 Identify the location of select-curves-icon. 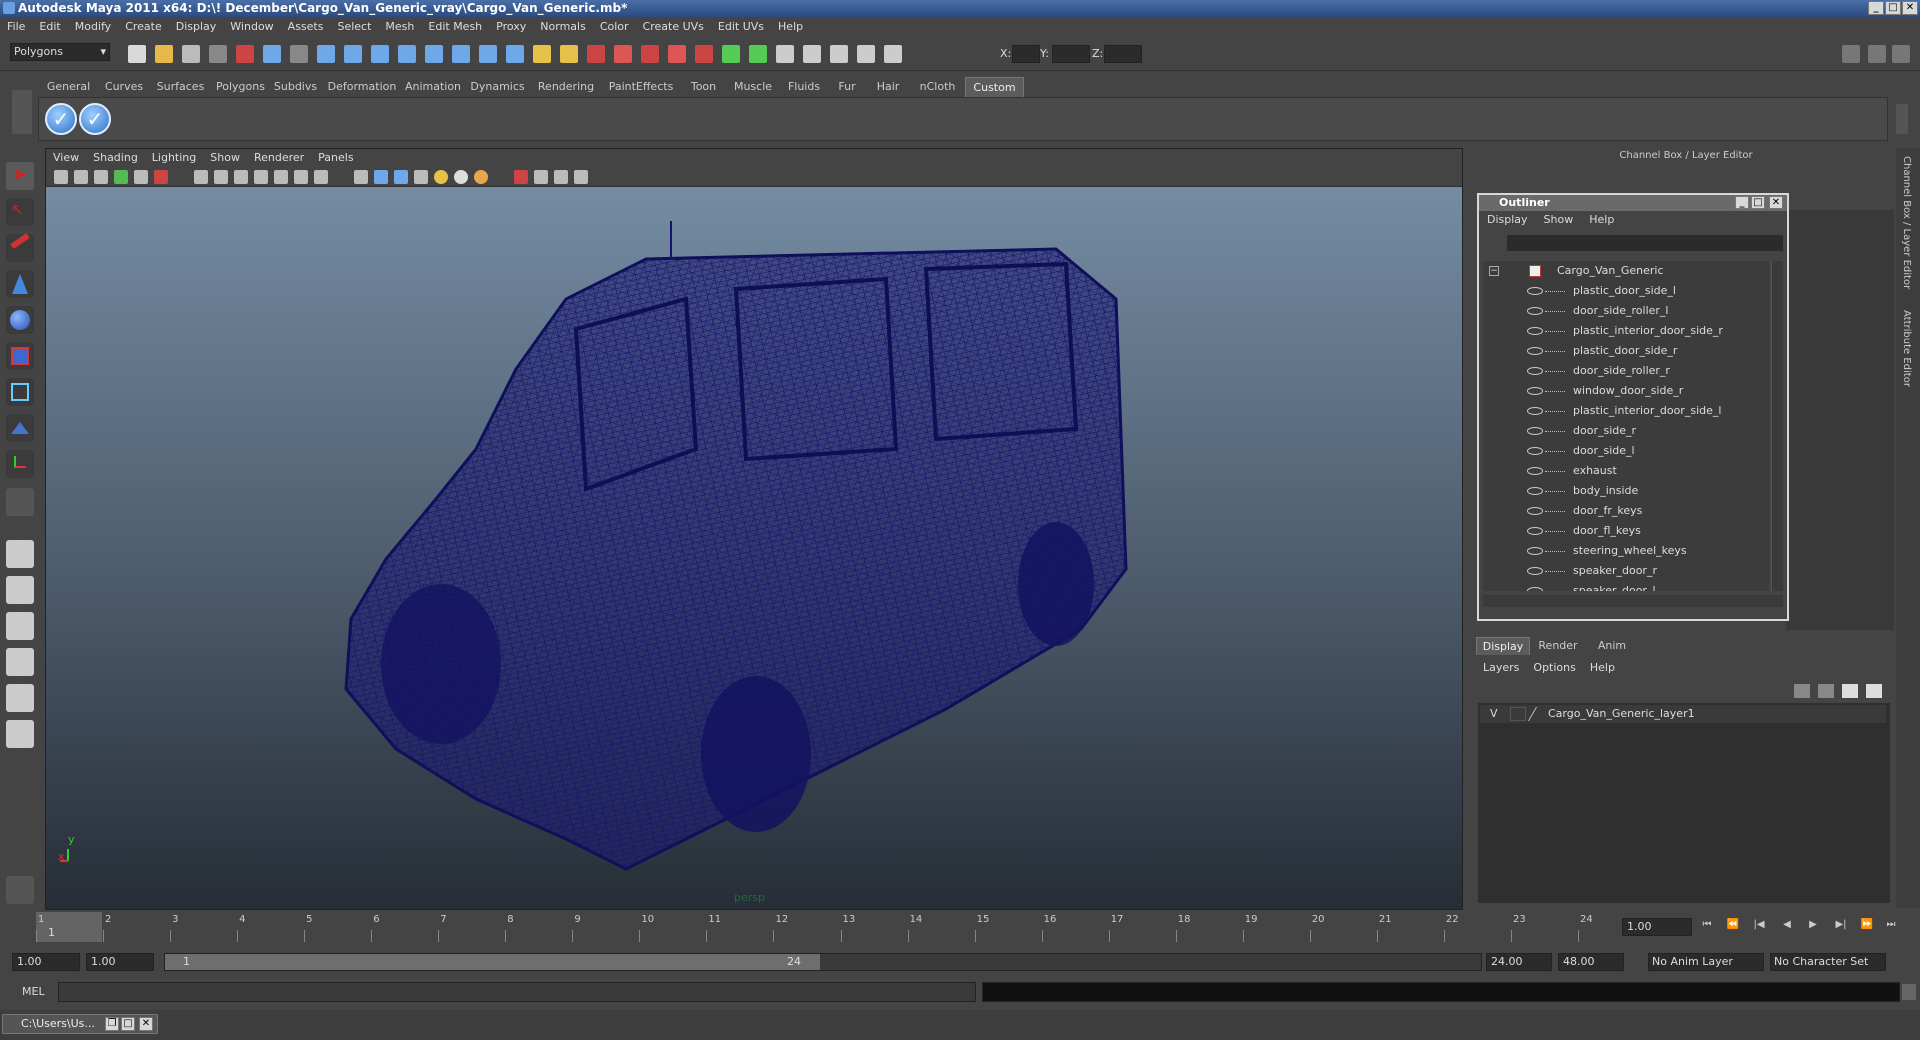
(380, 54).